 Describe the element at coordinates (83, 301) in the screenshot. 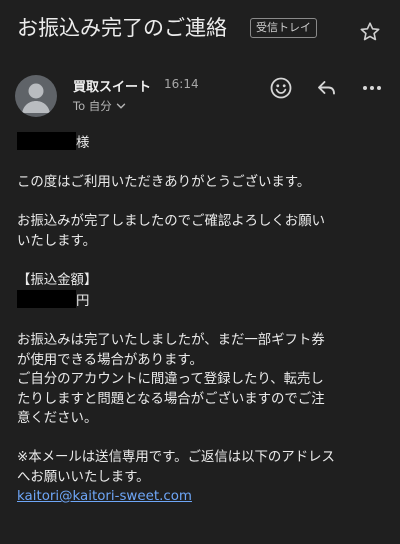

I see `amount-suffix: 円` at that location.